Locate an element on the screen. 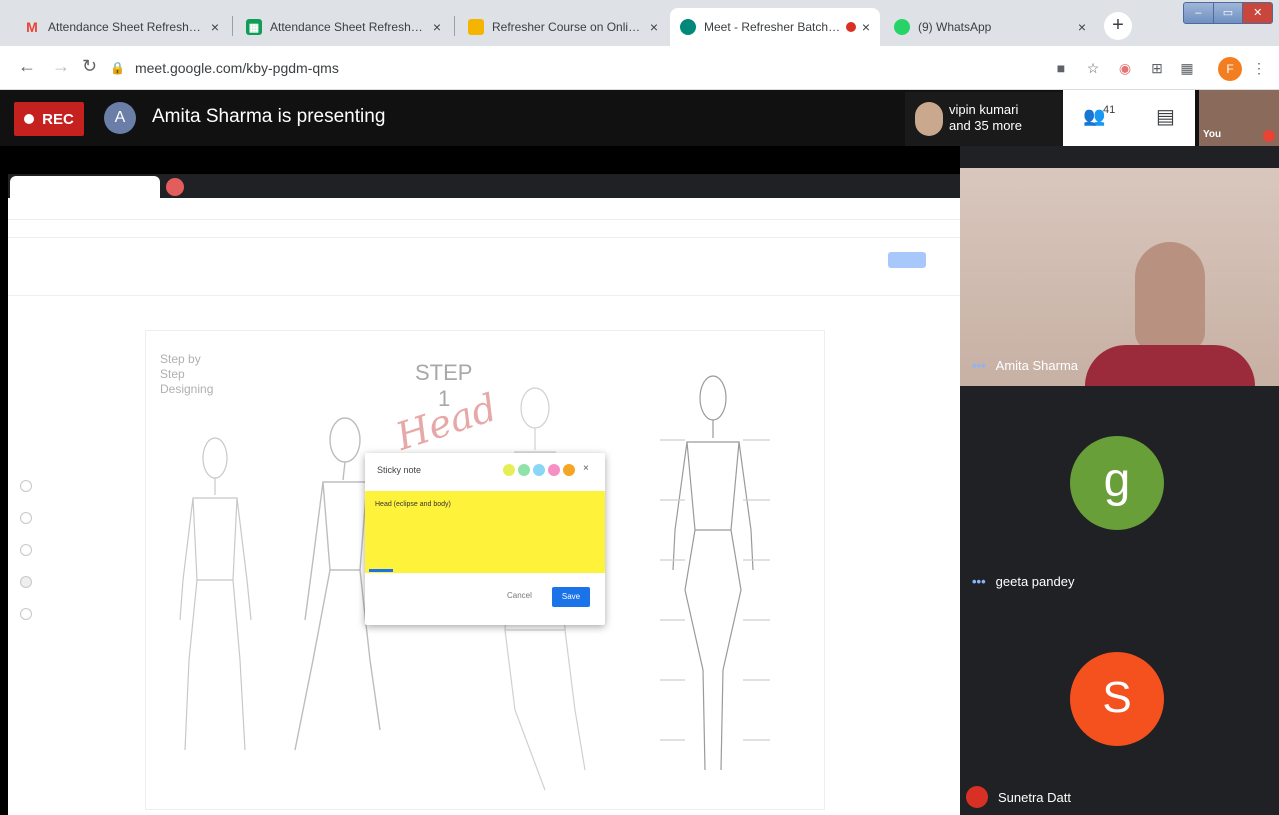 The width and height of the screenshot is (1279, 815). tab-sheets-attendance: ▦ Attendance Sheet Refresher Ba × is located at coordinates (343, 27).